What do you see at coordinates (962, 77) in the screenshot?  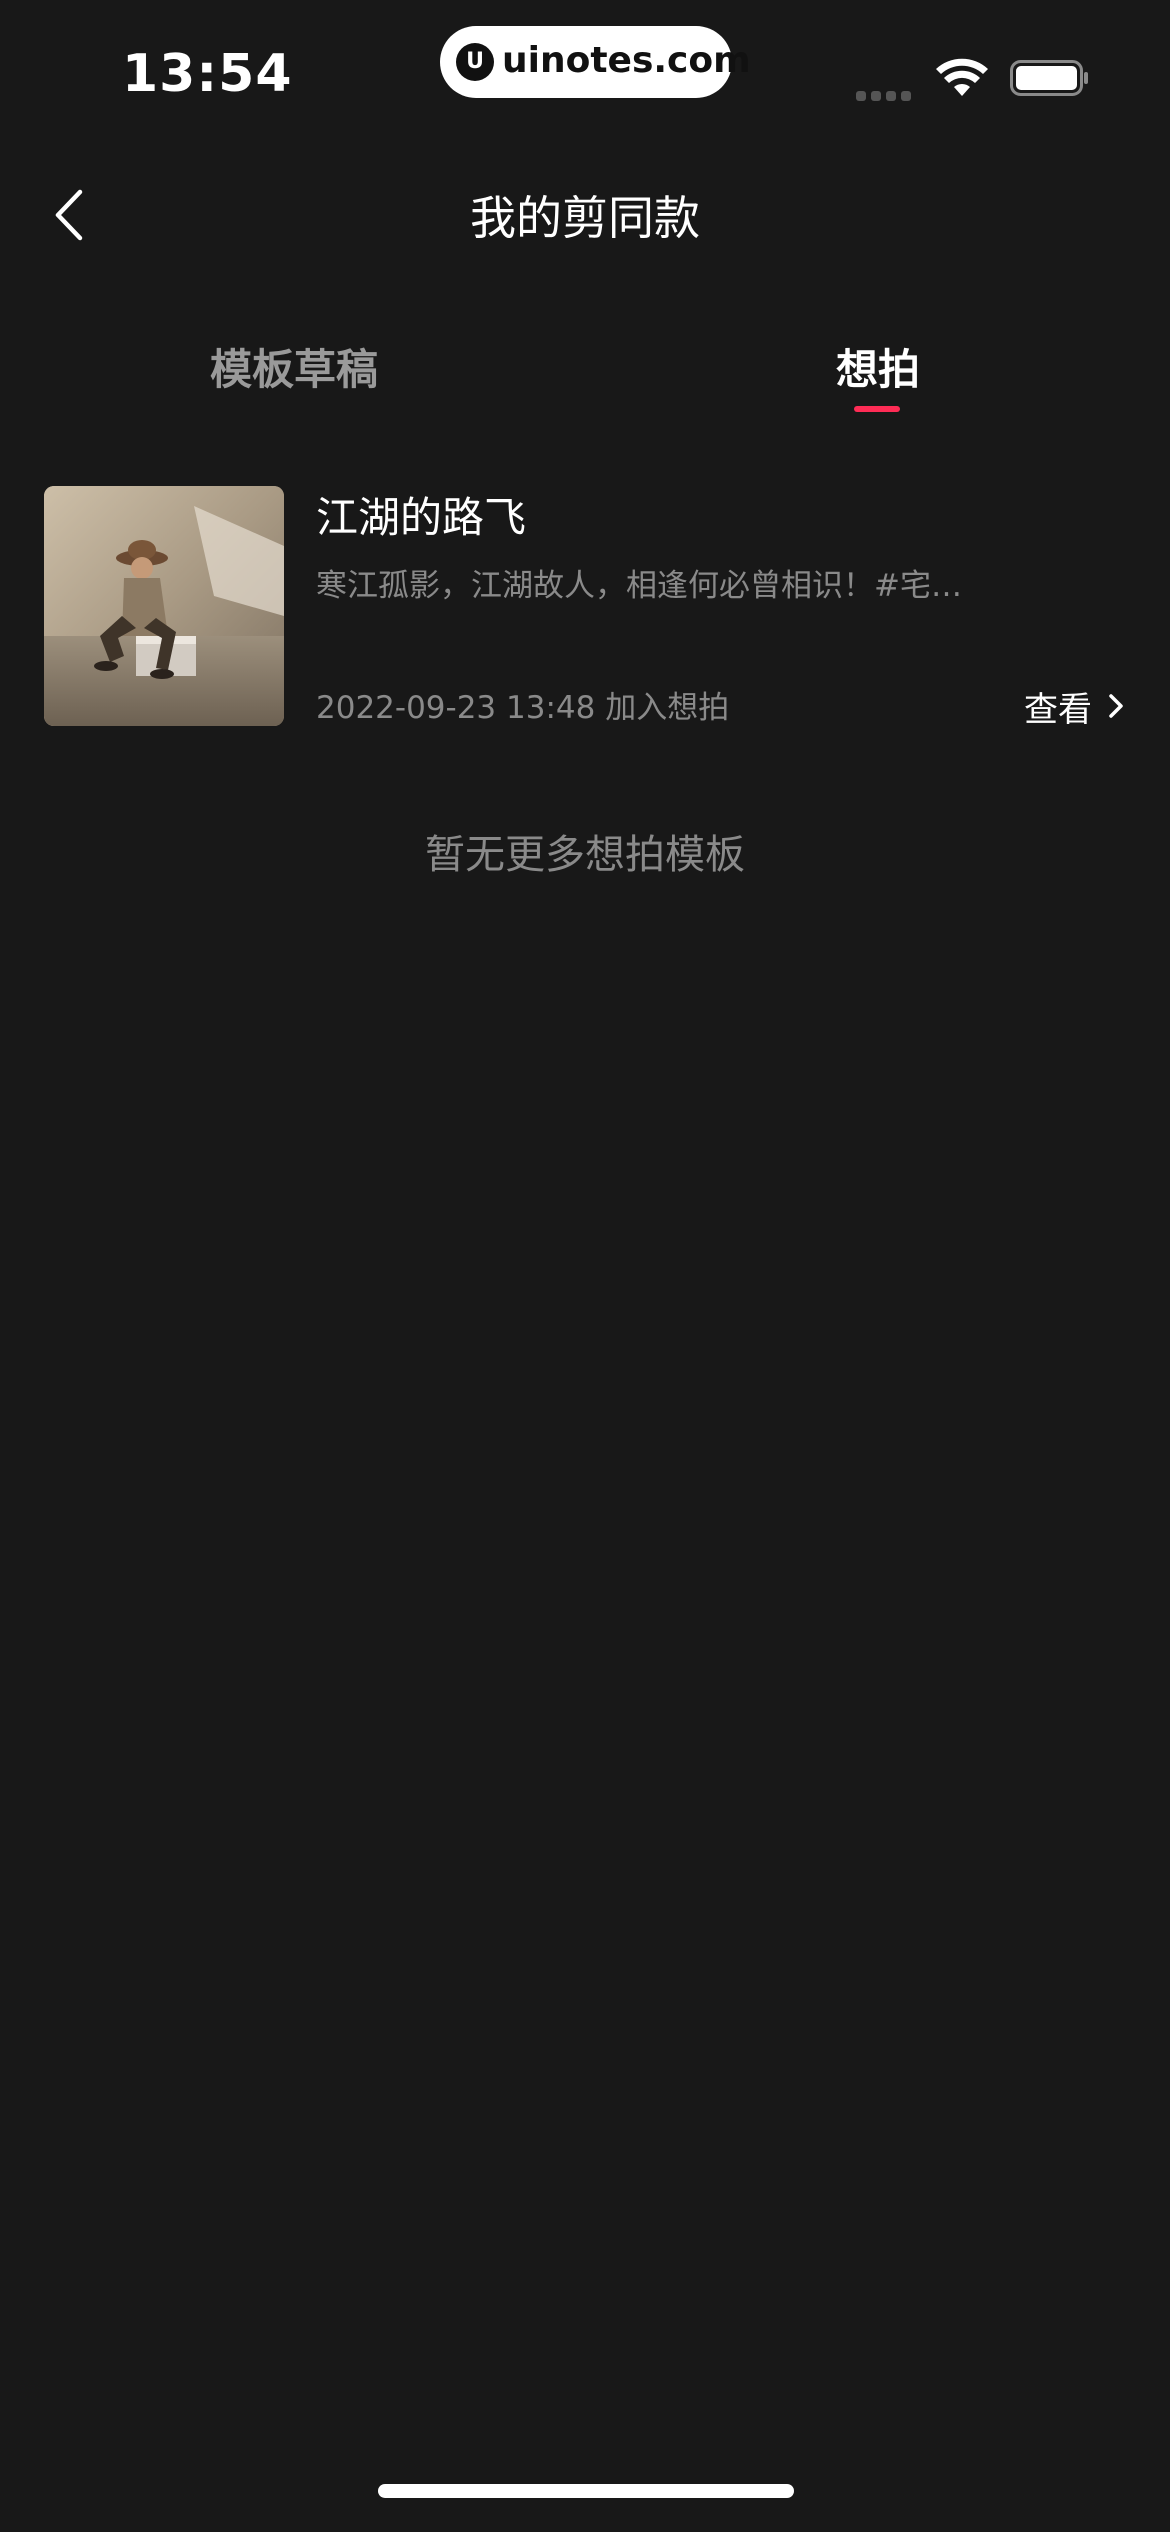 I see `wifi-icon` at bounding box center [962, 77].